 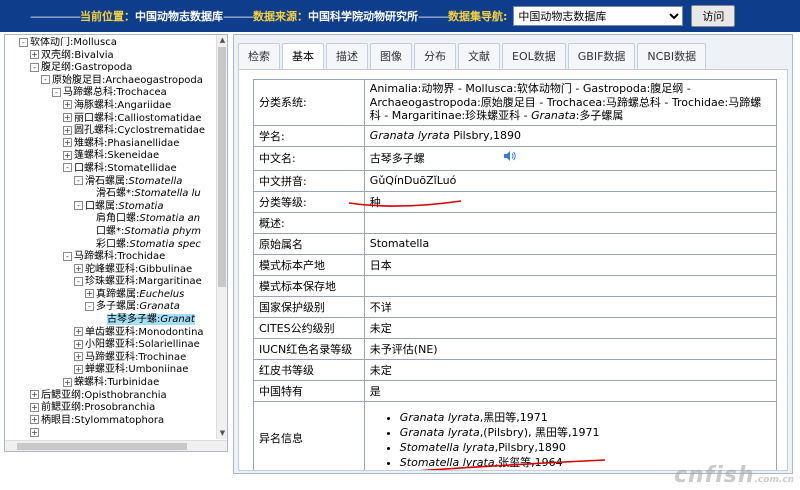 I want to click on tree-node: - 口螺属:Stomatia, so click(x=111, y=207).